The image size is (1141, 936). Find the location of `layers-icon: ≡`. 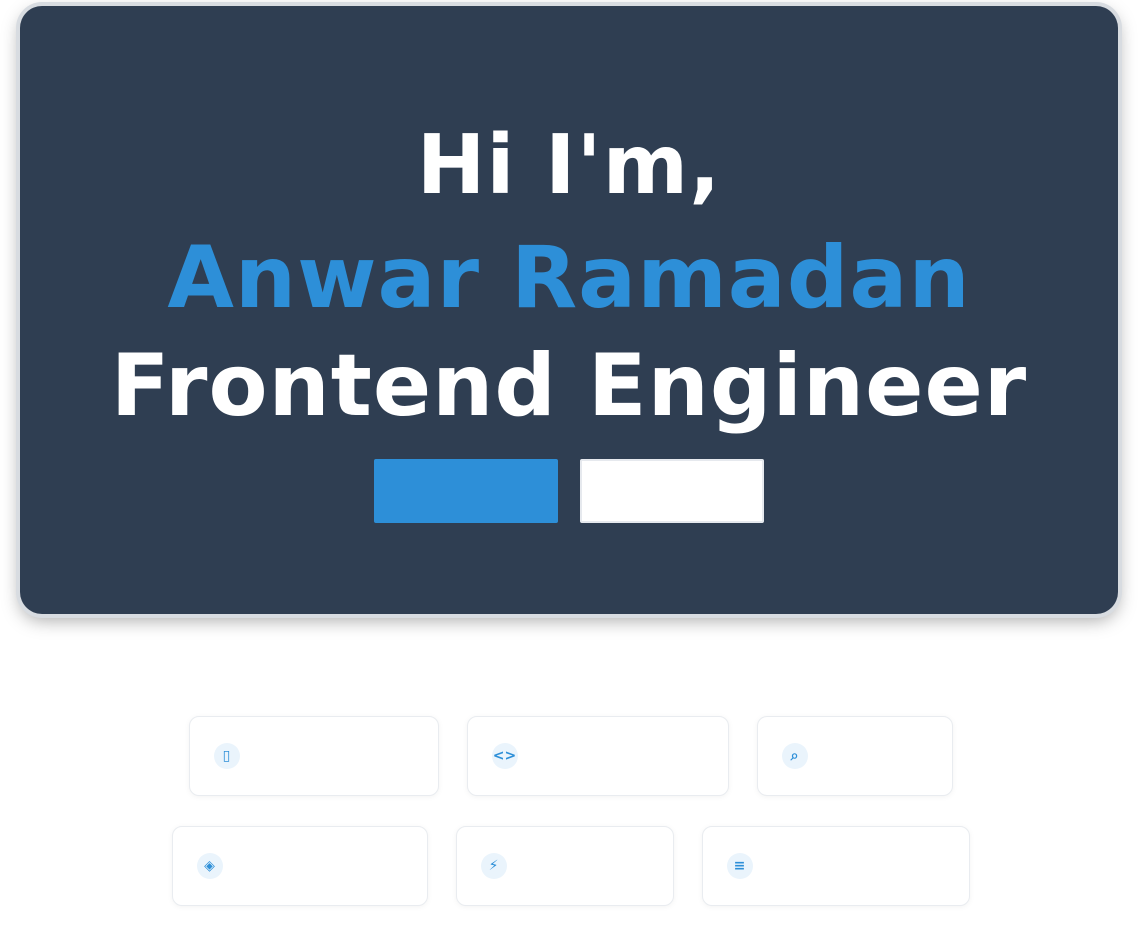

layers-icon: ≡ is located at coordinates (739, 866).